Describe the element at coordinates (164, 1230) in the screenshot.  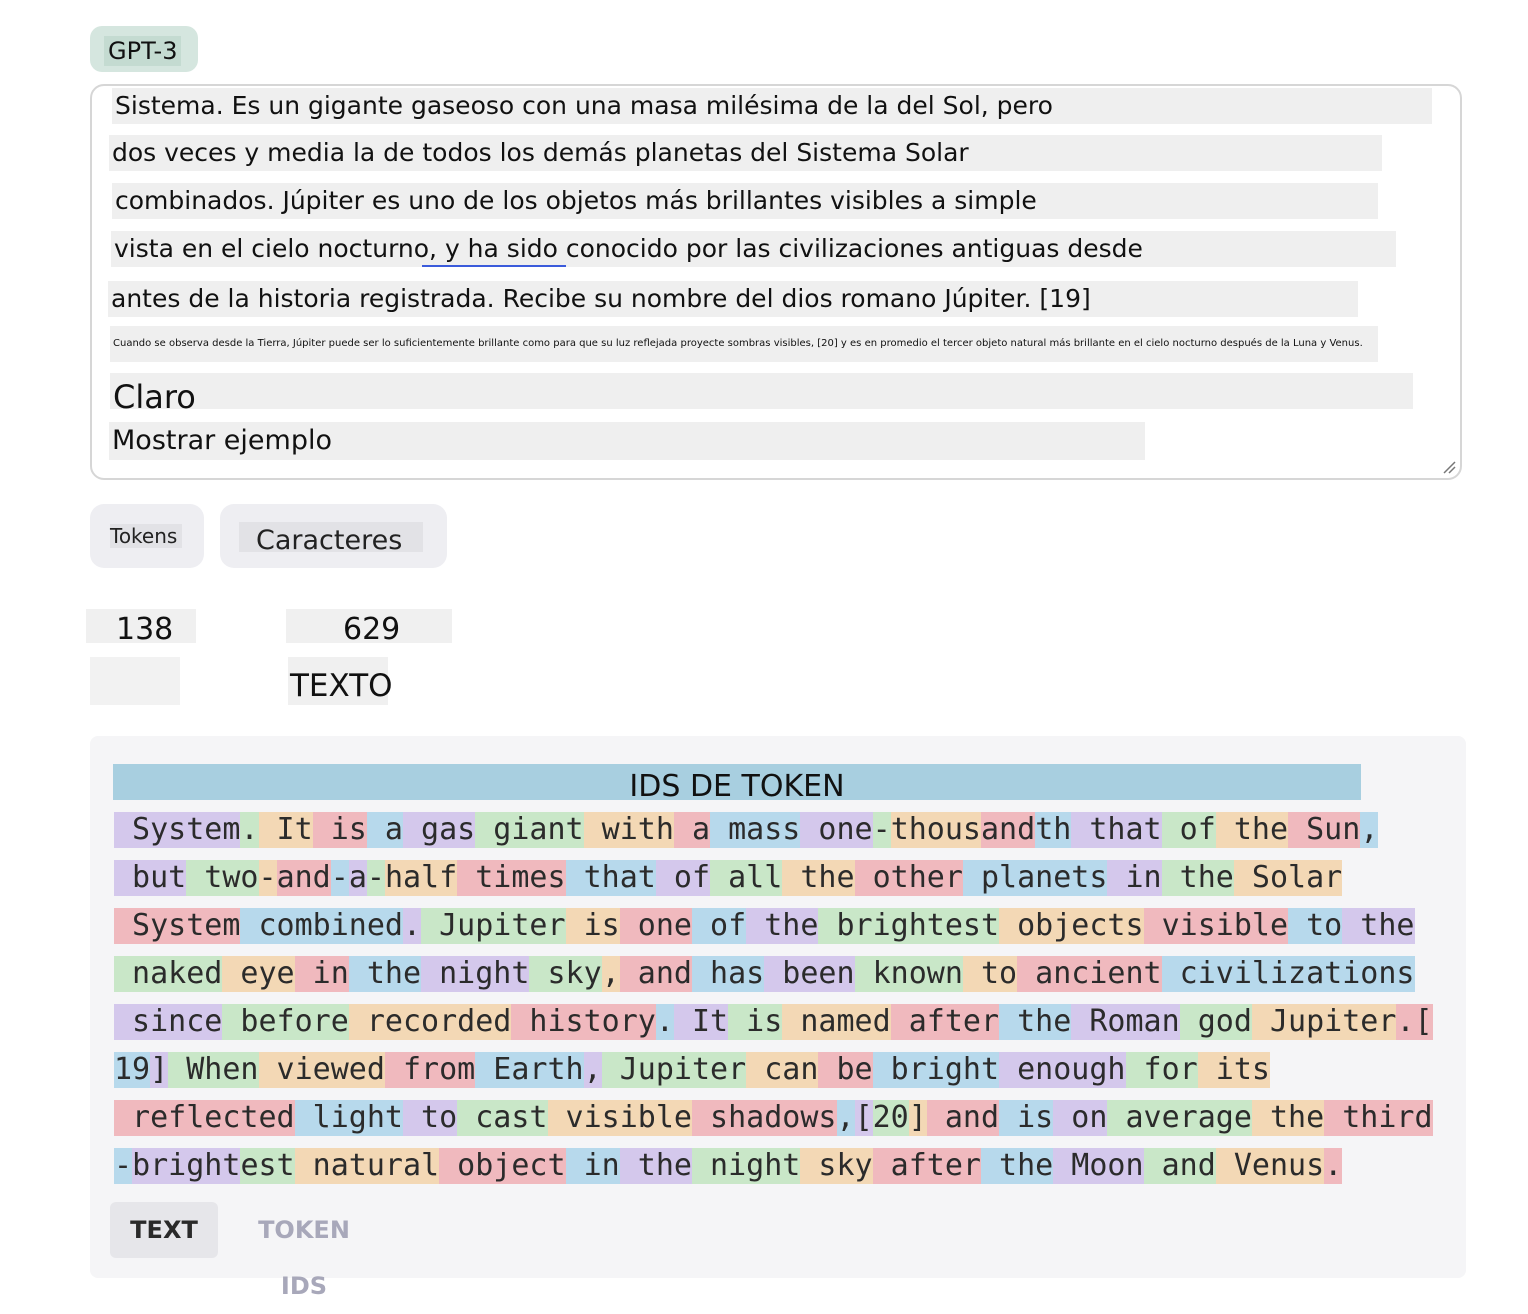
I see `tab-text: TEXT` at that location.